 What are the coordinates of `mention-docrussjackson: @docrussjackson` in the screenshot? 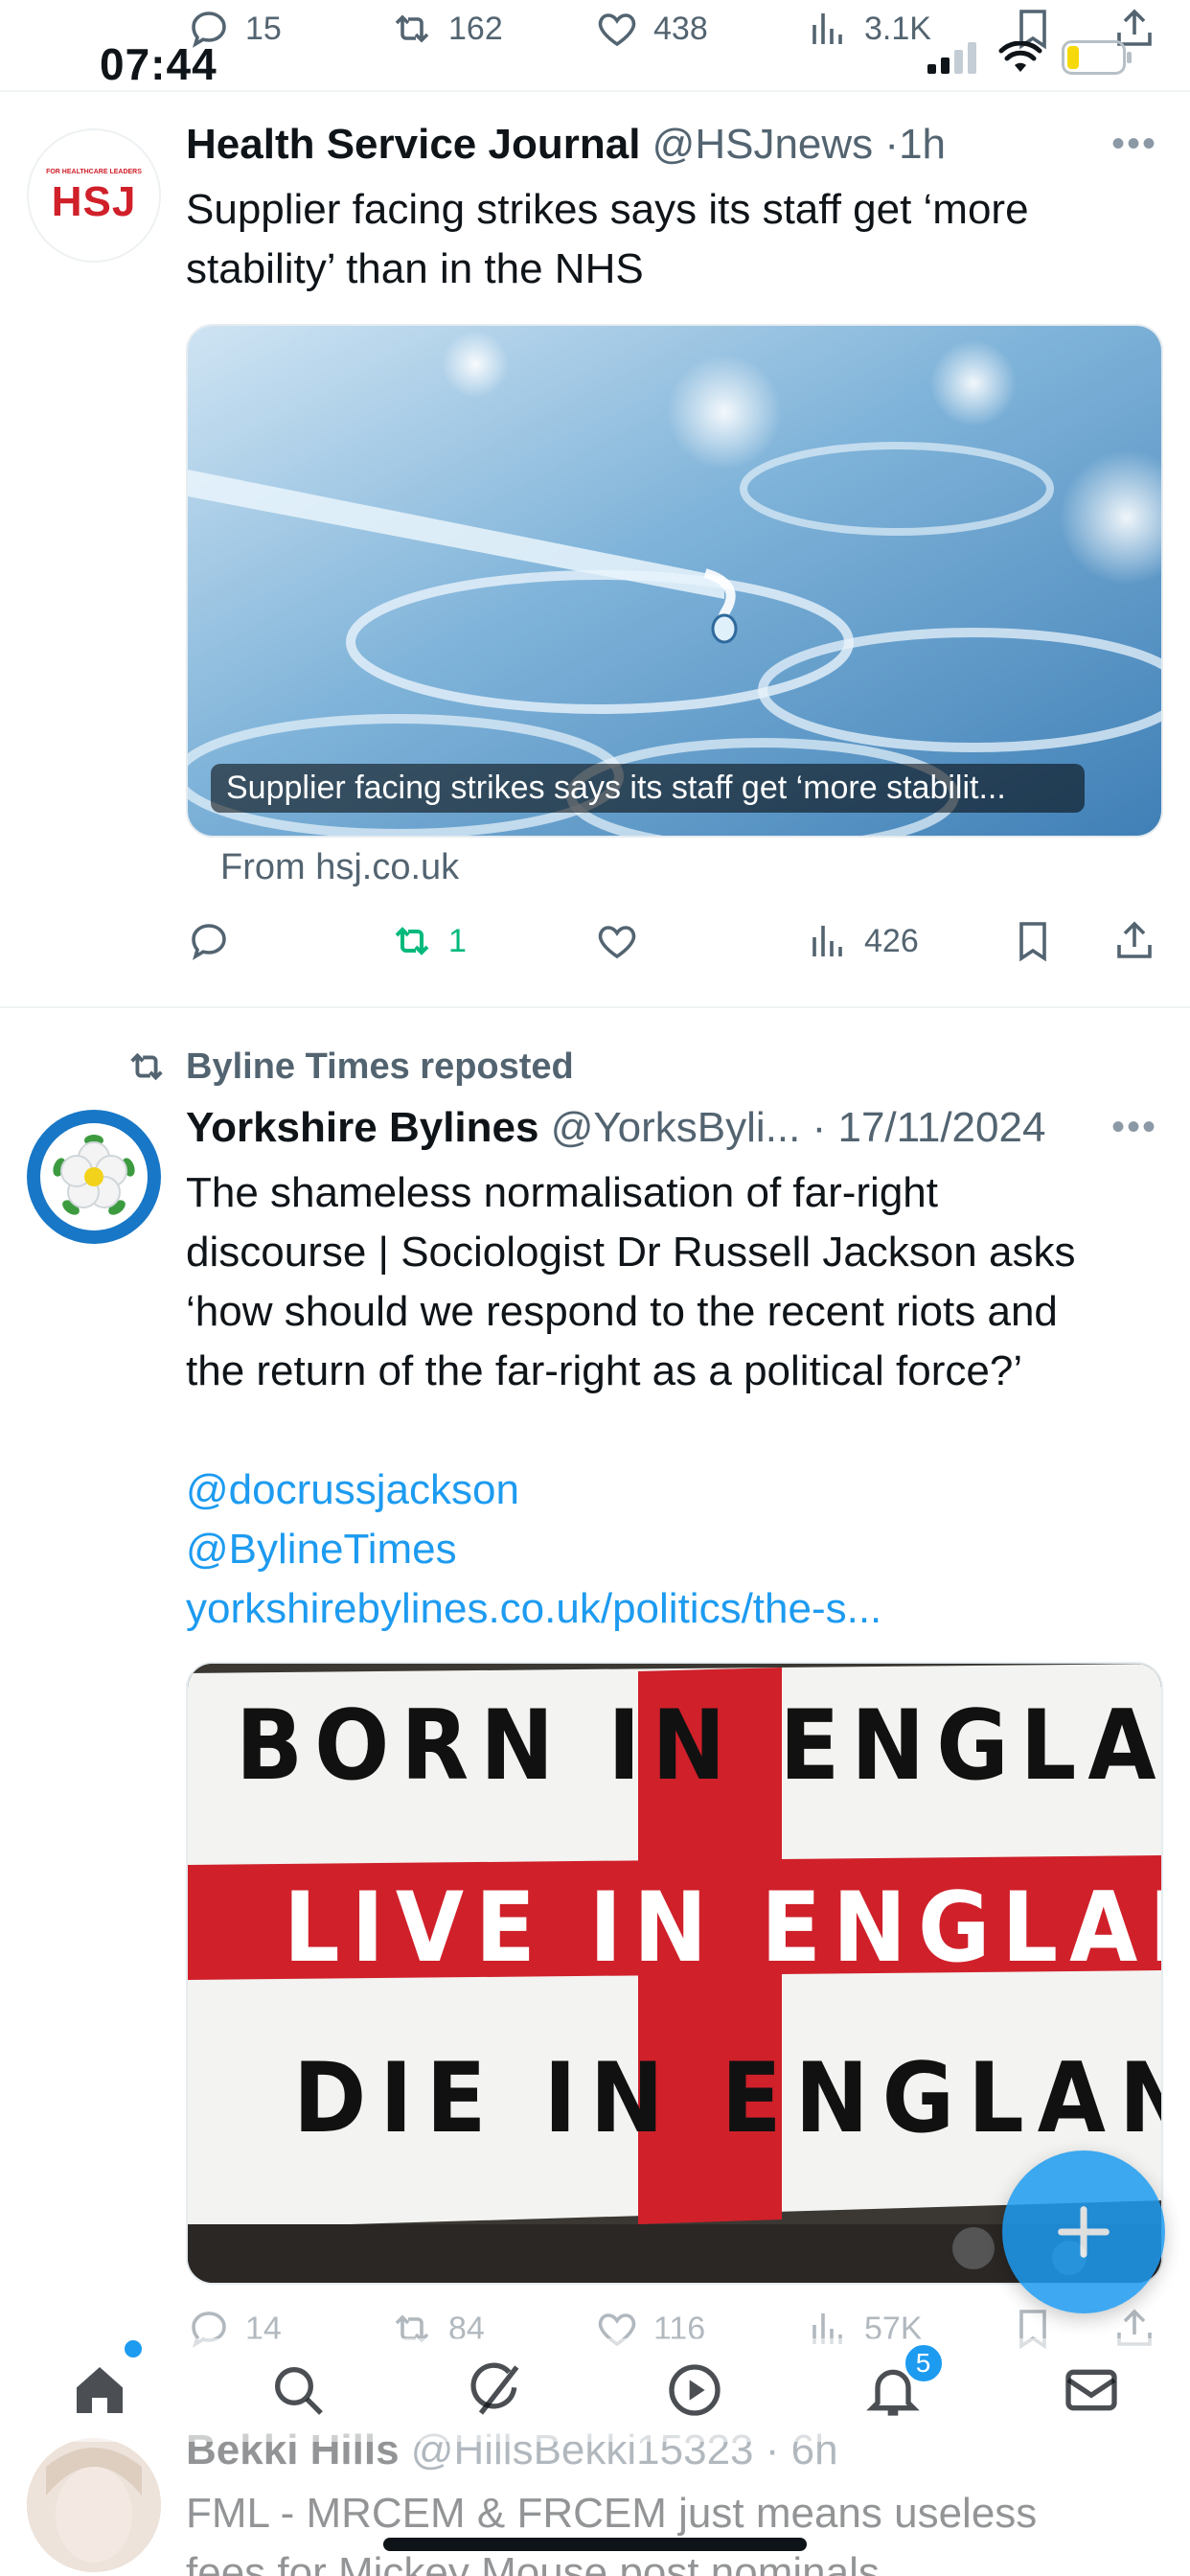 It's located at (669, 1490).